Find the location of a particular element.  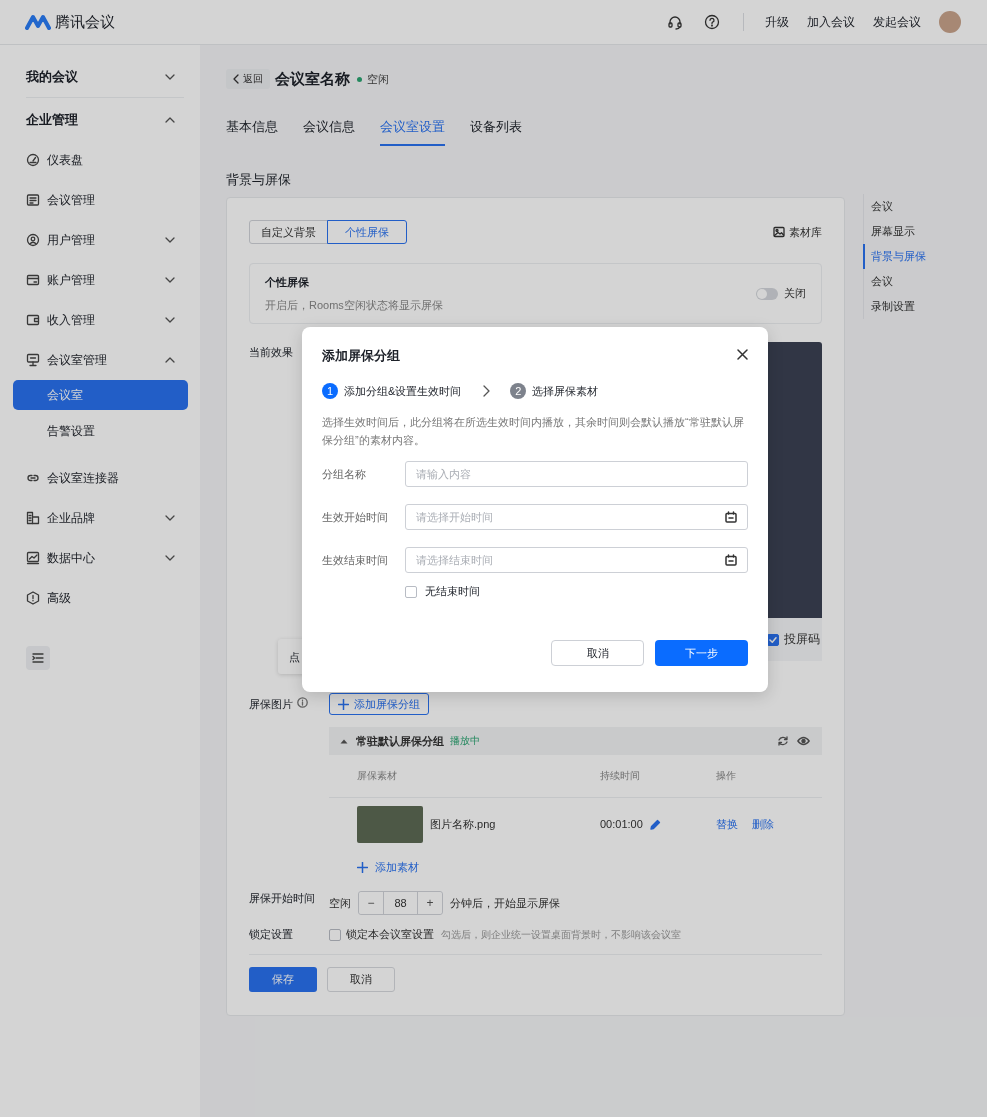

status-text: 空闲 is located at coordinates (378, 79).